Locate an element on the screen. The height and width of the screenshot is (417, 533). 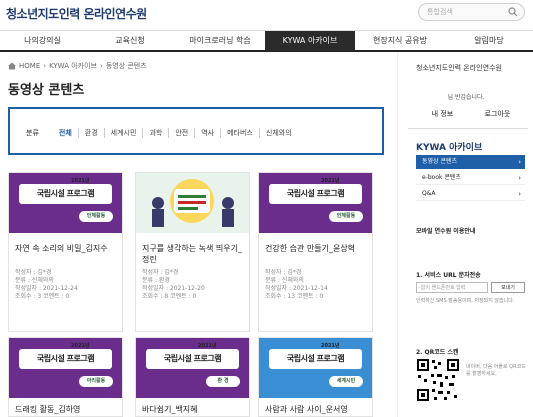
nav-item-archive: KYWA 아카이브 is located at coordinates (310, 41).